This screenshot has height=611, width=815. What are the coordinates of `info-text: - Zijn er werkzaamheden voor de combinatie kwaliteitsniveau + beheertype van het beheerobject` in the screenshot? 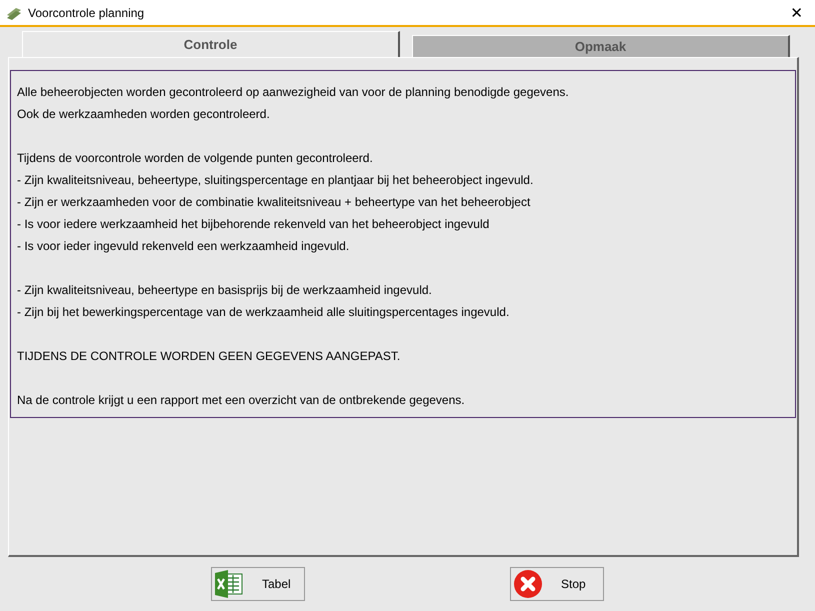 It's located at (274, 202).